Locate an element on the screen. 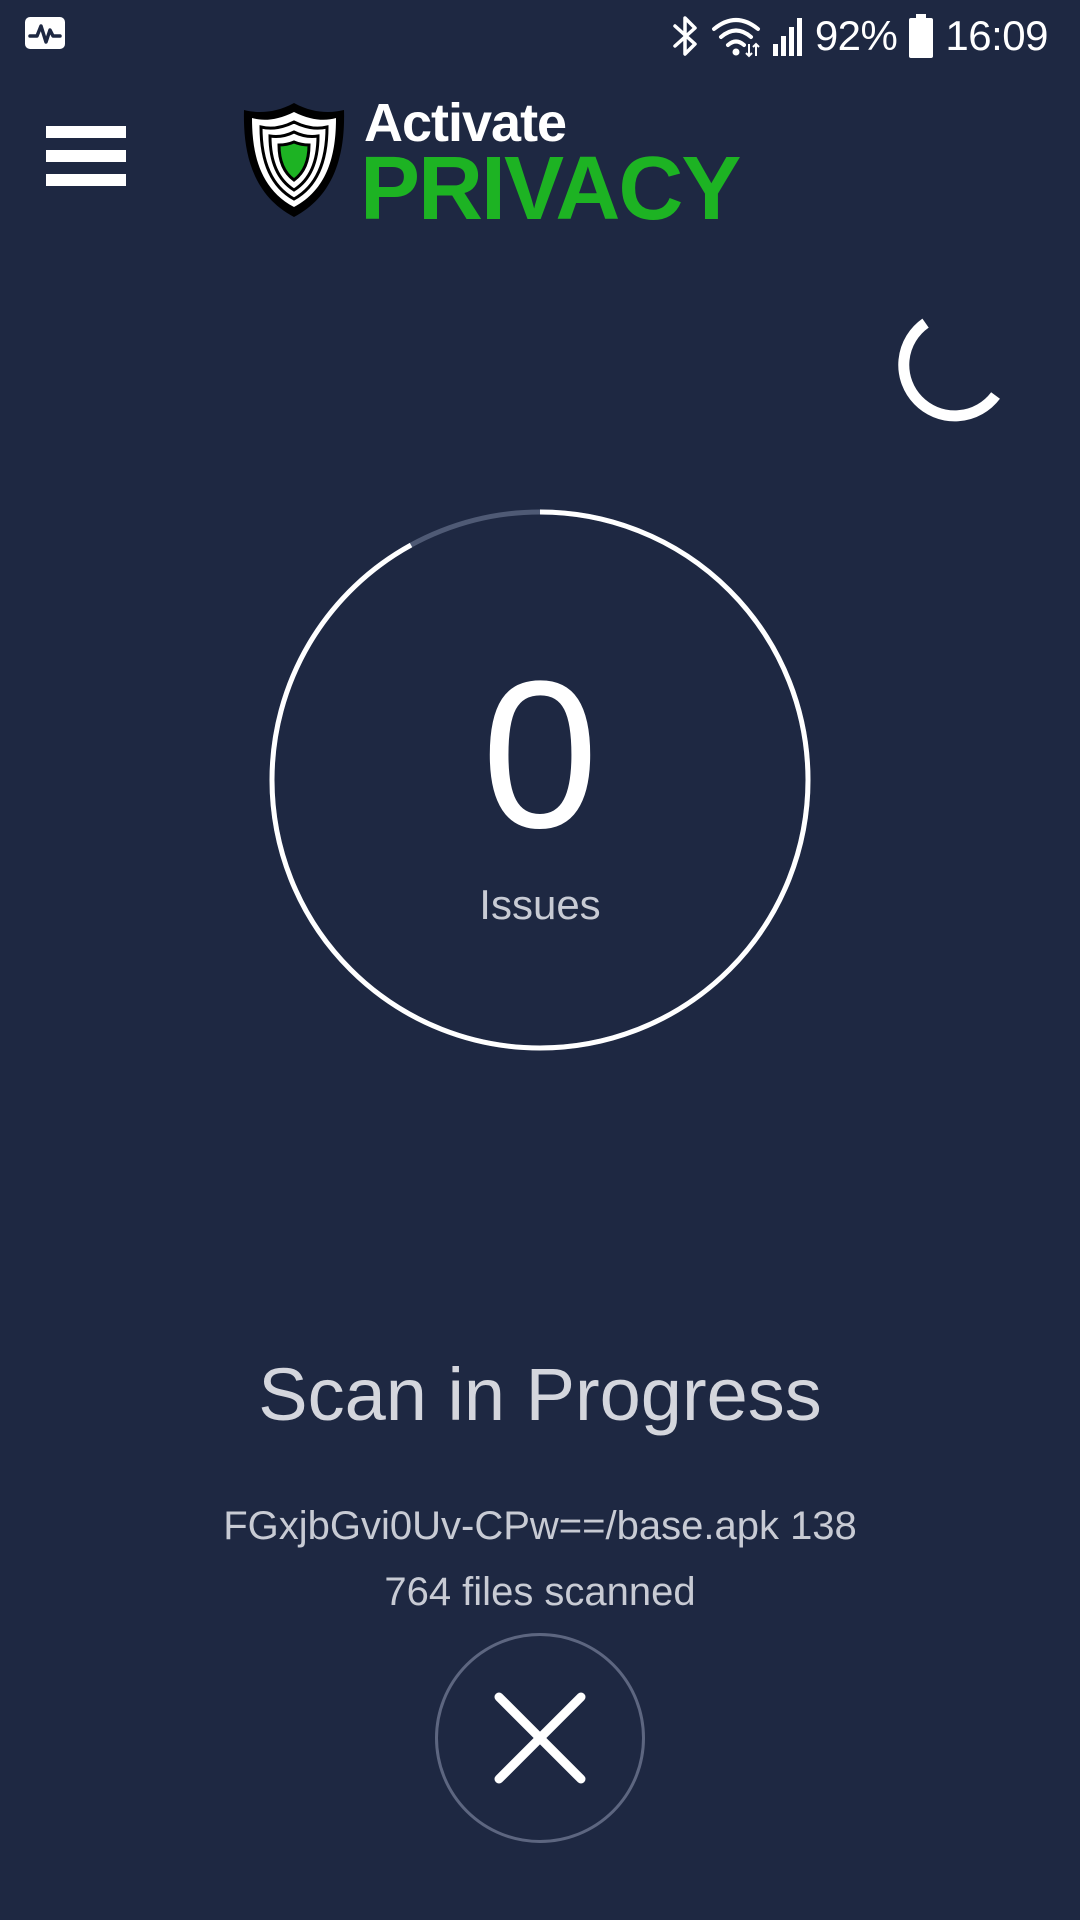  bluetooth-icon is located at coordinates (685, 36).